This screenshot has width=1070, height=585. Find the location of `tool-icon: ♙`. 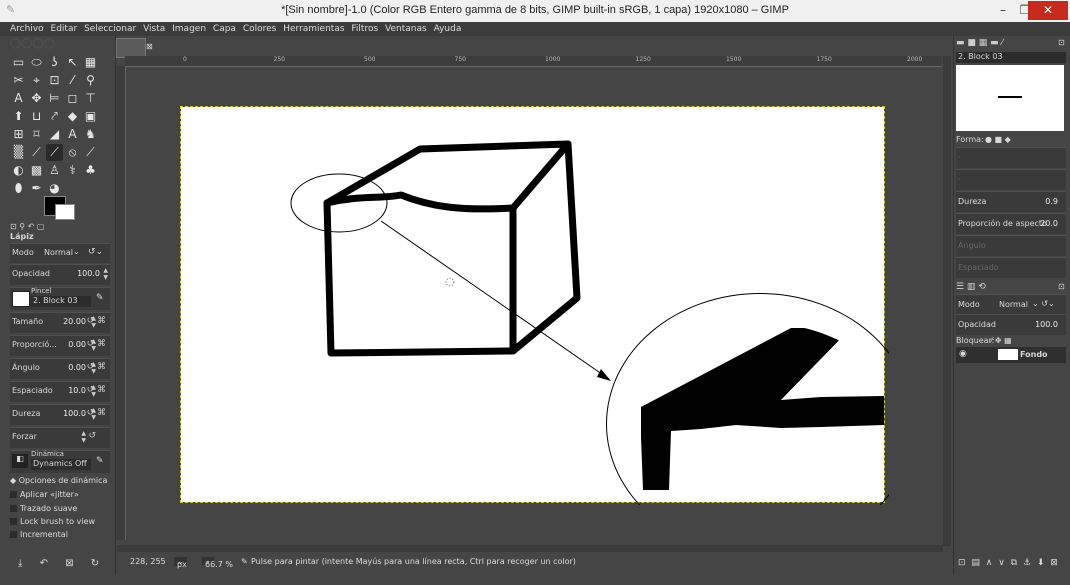

tool-icon: ♙ is located at coordinates (54, 170).